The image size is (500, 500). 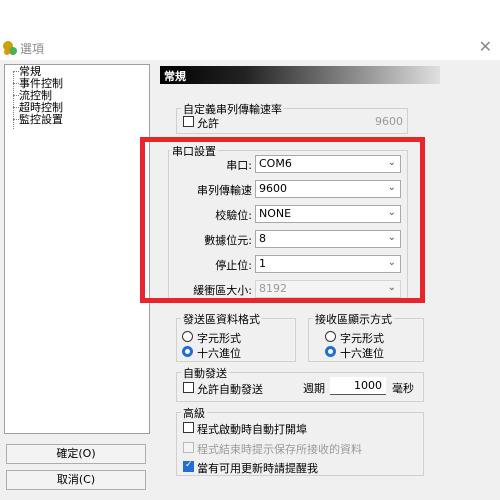 What do you see at coordinates (279, 449) in the screenshot?
I see `prompt-save-label: 程式結束時提示保存所接收的資料` at bounding box center [279, 449].